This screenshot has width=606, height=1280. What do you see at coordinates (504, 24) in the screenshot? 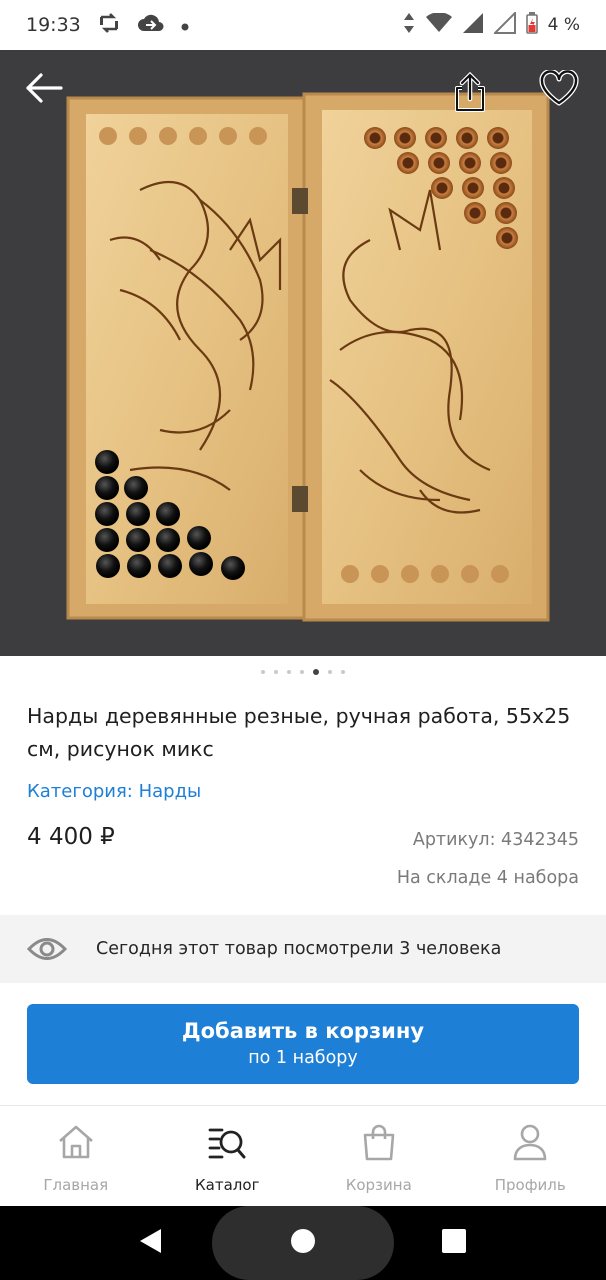
I see `signal-empty-icon` at bounding box center [504, 24].